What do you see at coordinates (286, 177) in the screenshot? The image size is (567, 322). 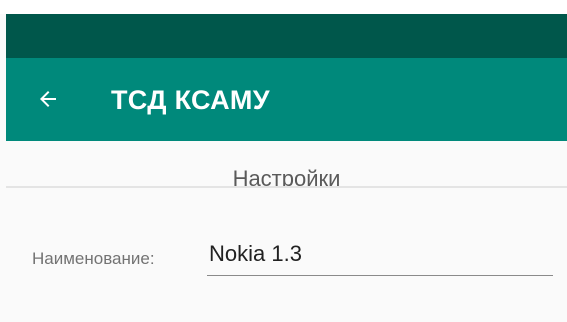 I see `page-title: Настройки` at bounding box center [286, 177].